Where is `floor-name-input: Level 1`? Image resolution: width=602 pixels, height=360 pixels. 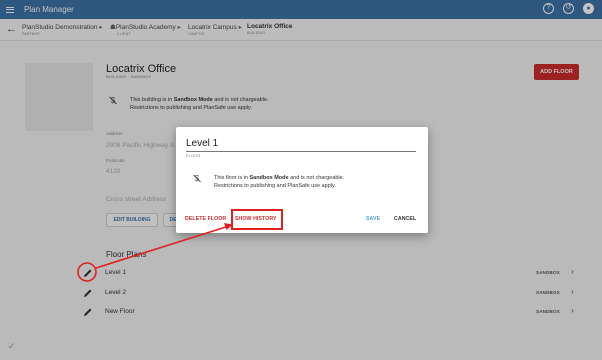 floor-name-input: Level 1 is located at coordinates (301, 145).